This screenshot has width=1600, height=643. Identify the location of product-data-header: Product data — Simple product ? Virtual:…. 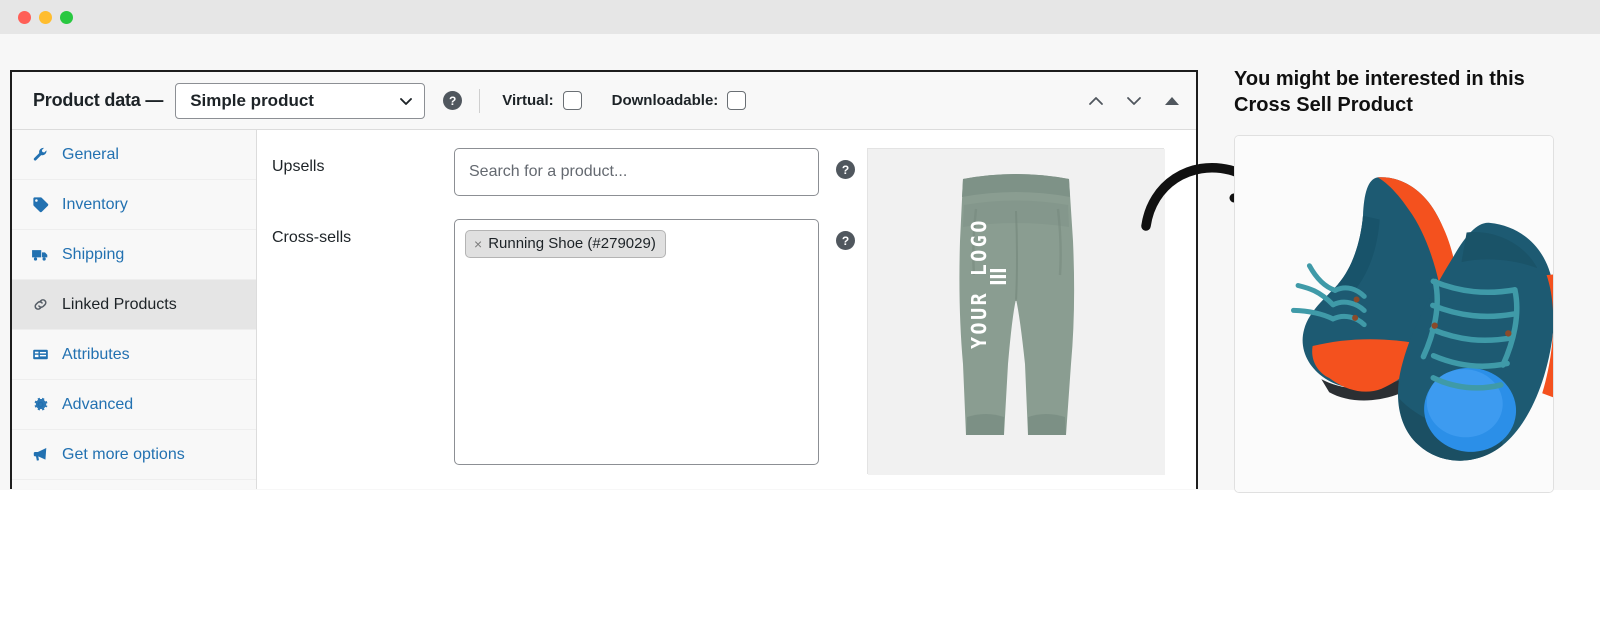
(604, 101).